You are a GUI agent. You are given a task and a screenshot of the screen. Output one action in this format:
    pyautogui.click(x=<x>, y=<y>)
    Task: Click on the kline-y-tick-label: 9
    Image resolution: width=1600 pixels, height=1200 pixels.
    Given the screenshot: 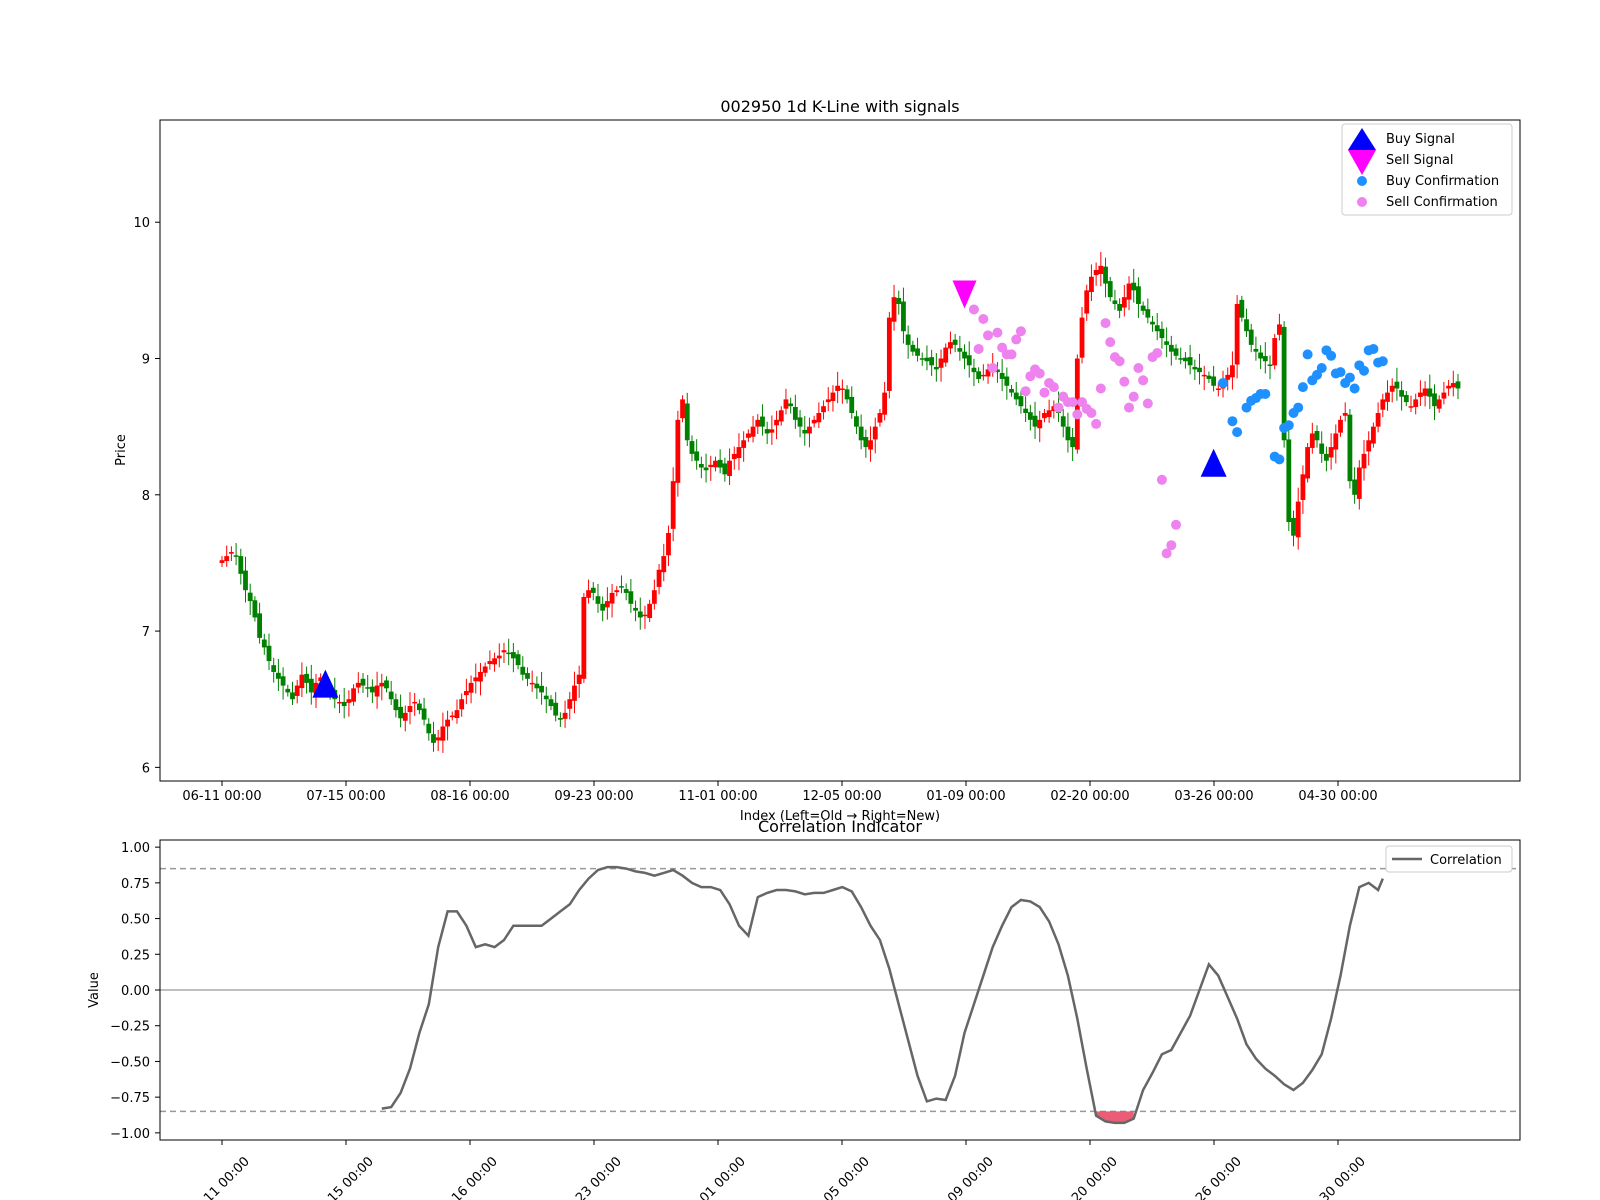 What is the action you would take?
    pyautogui.click(x=146, y=360)
    